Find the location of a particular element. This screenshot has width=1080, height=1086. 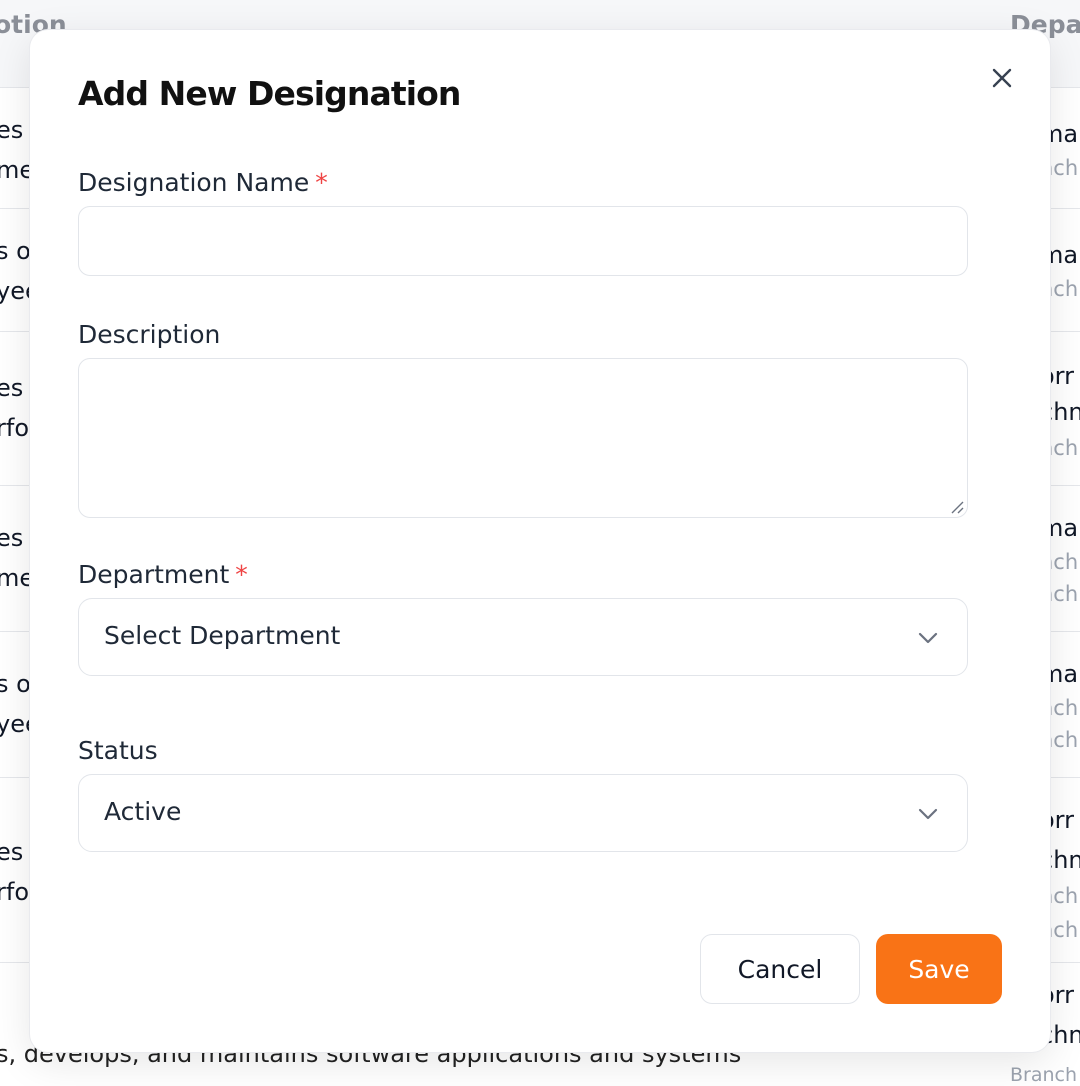

department-select: Select Department is located at coordinates (523, 637).